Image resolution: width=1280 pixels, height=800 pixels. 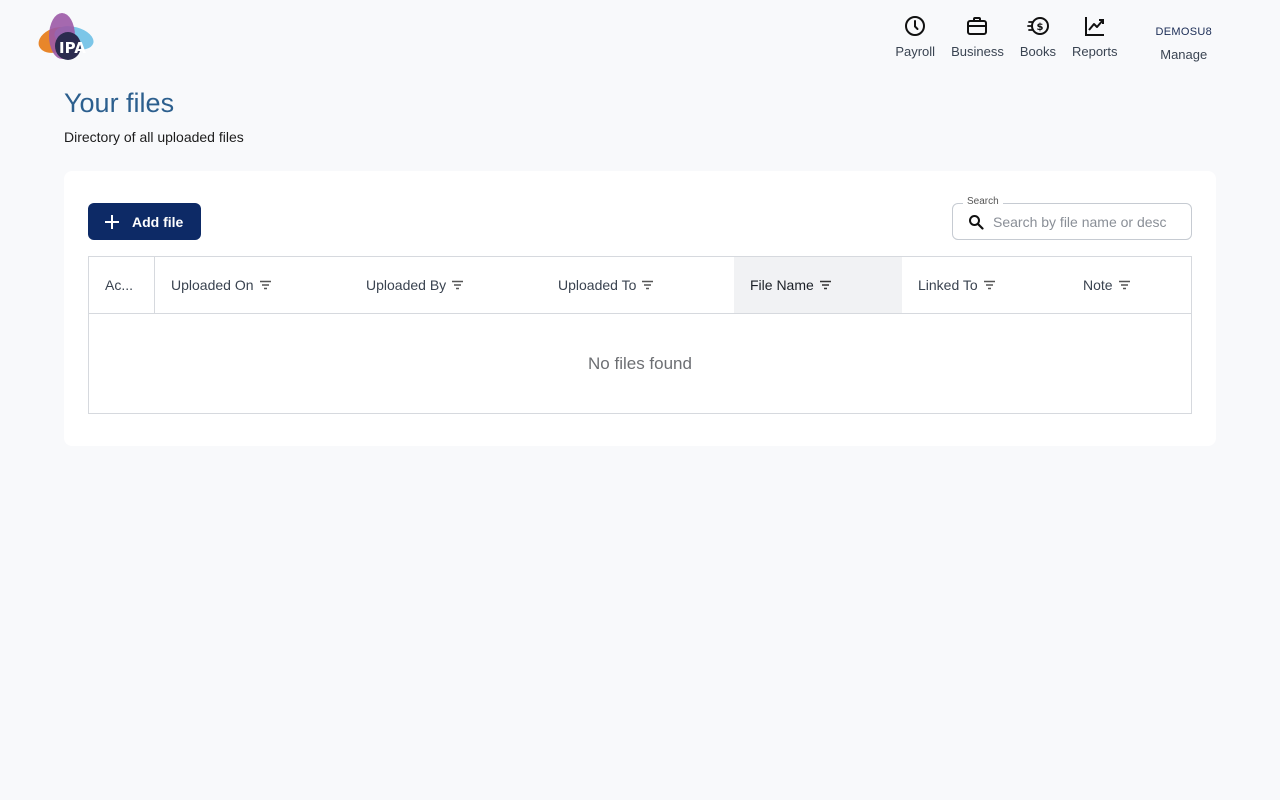 I want to click on nav-reports: Reports, so click(x=1095, y=36).